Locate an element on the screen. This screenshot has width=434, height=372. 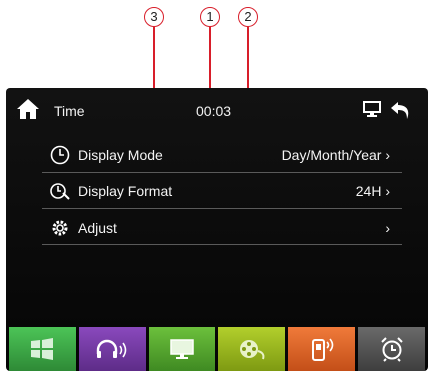
dock-tile-phone is located at coordinates (322, 349).